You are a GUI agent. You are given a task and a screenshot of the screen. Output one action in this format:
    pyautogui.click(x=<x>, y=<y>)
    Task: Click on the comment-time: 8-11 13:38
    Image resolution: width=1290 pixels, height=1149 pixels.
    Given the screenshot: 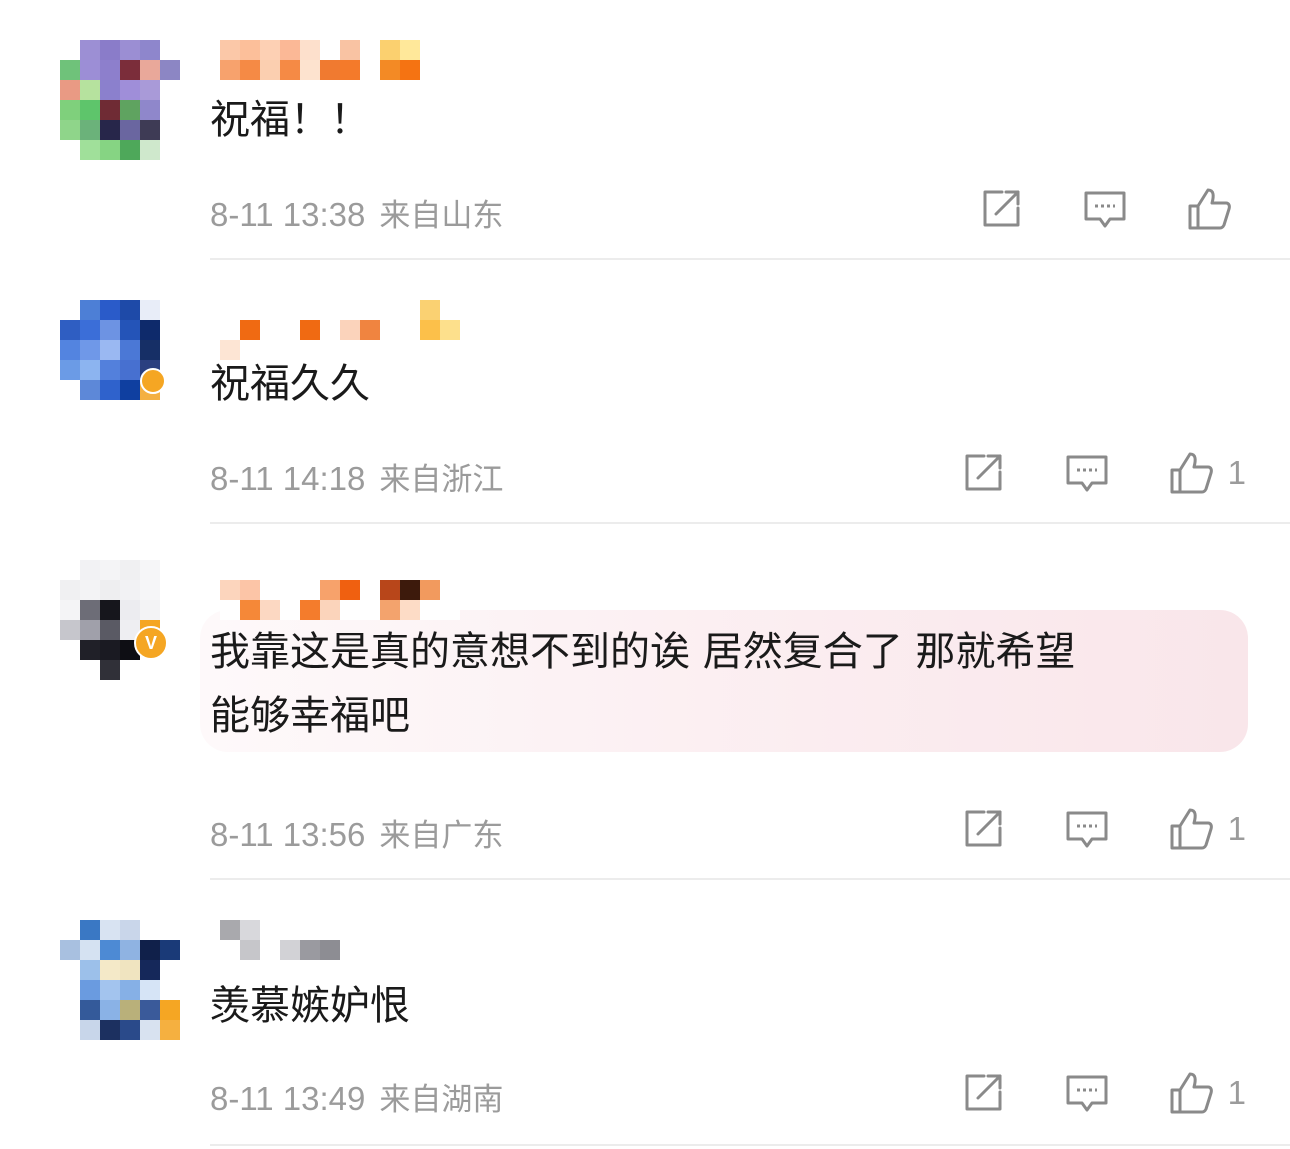 What is the action you would take?
    pyautogui.click(x=288, y=214)
    